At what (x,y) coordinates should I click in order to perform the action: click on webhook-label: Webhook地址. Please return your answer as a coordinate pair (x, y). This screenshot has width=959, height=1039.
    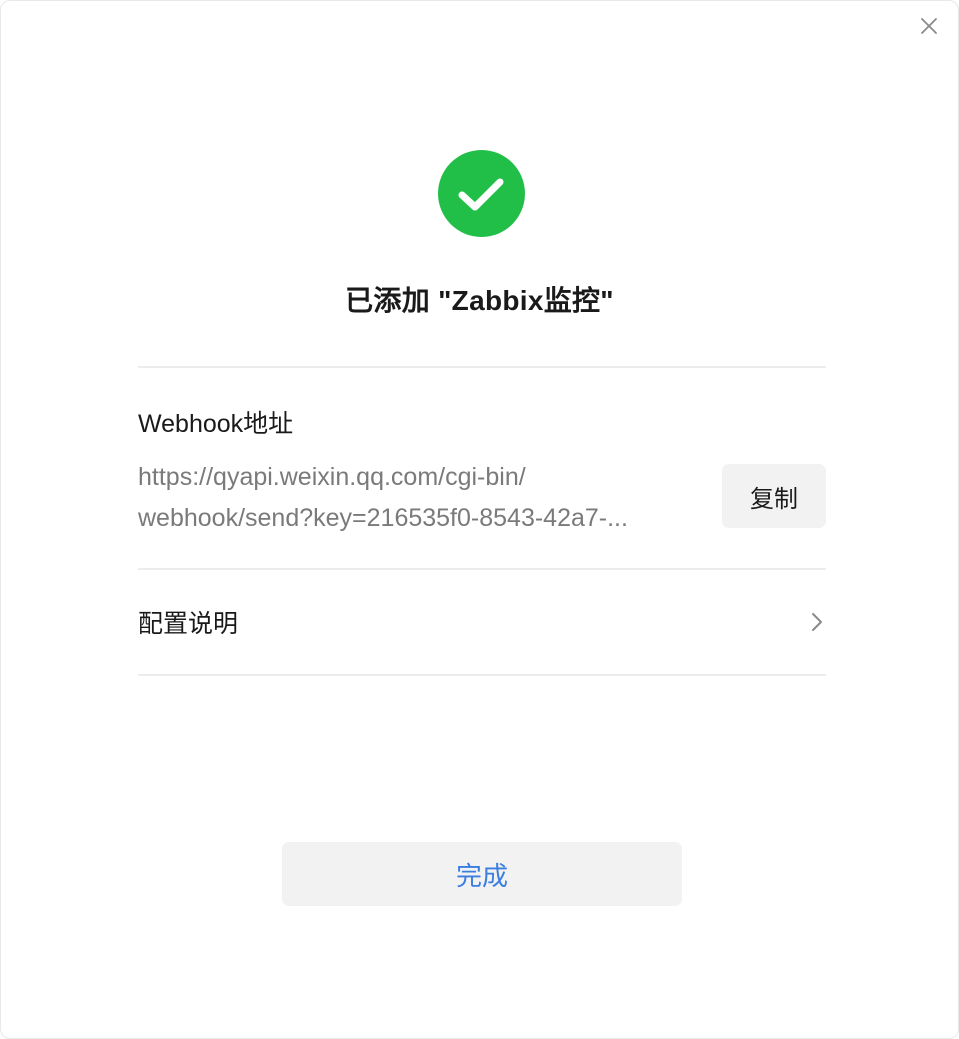
    Looking at the image, I should click on (216, 424).